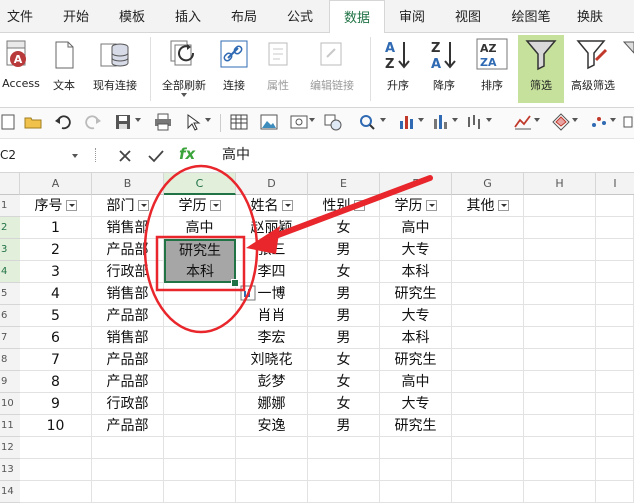 This screenshot has width=634, height=503. What do you see at coordinates (200, 263) in the screenshot?
I see `red-rectangle-annotation` at bounding box center [200, 263].